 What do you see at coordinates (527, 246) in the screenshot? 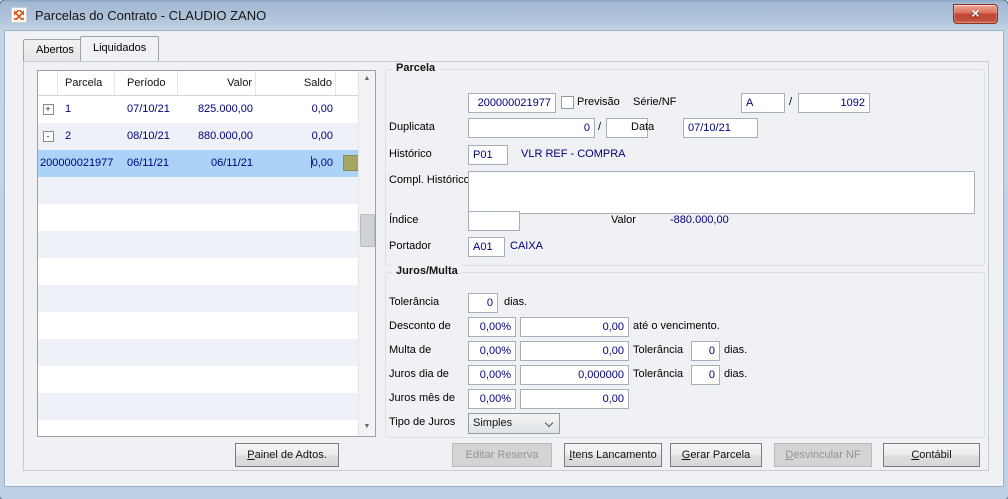
I see `portador-description: CAIXA` at bounding box center [527, 246].